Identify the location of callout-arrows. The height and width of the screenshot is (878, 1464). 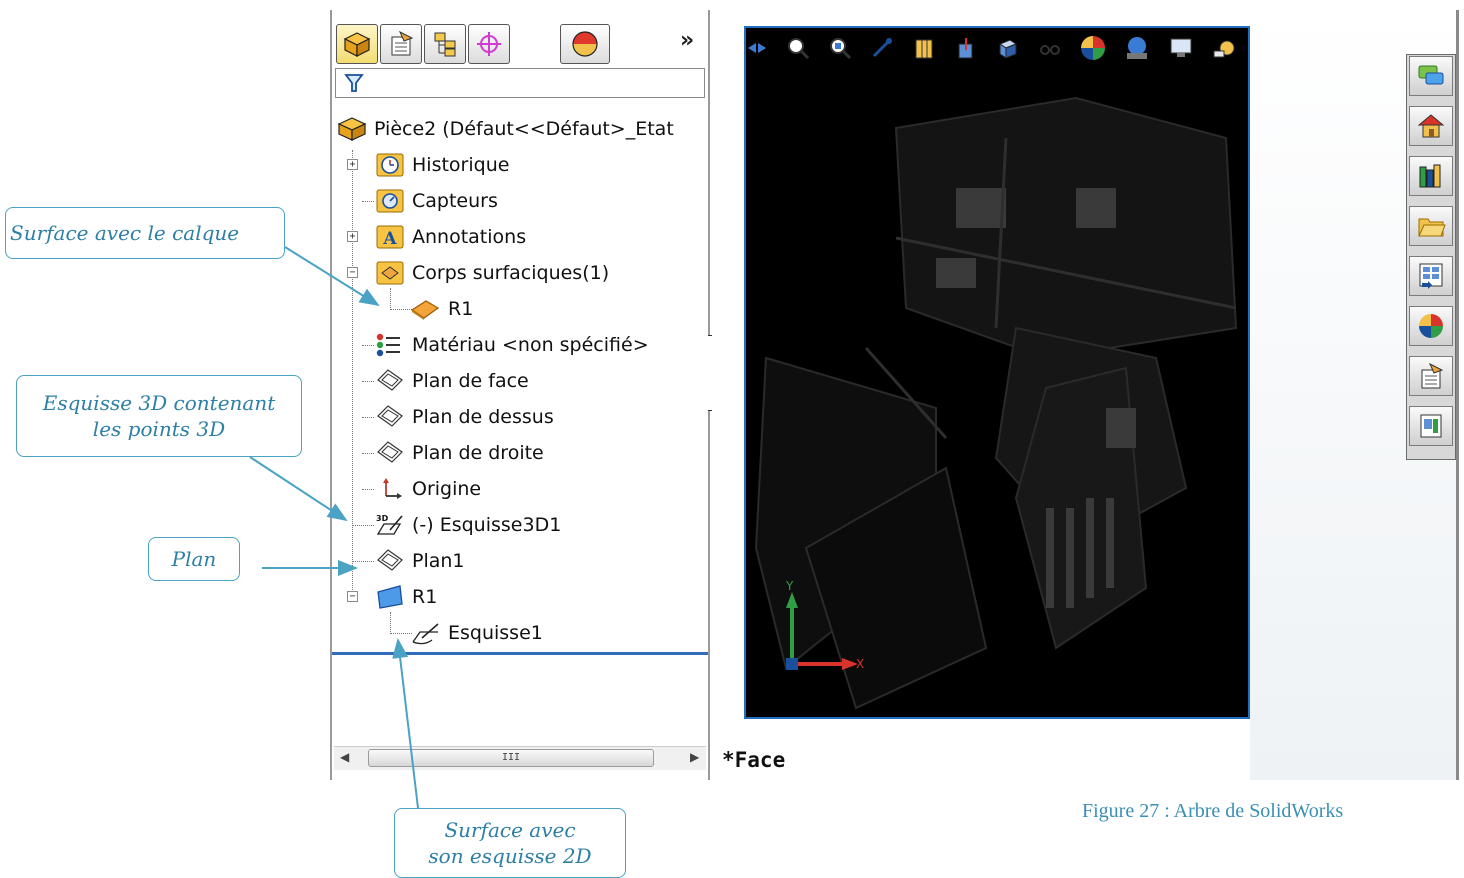
(334, 527).